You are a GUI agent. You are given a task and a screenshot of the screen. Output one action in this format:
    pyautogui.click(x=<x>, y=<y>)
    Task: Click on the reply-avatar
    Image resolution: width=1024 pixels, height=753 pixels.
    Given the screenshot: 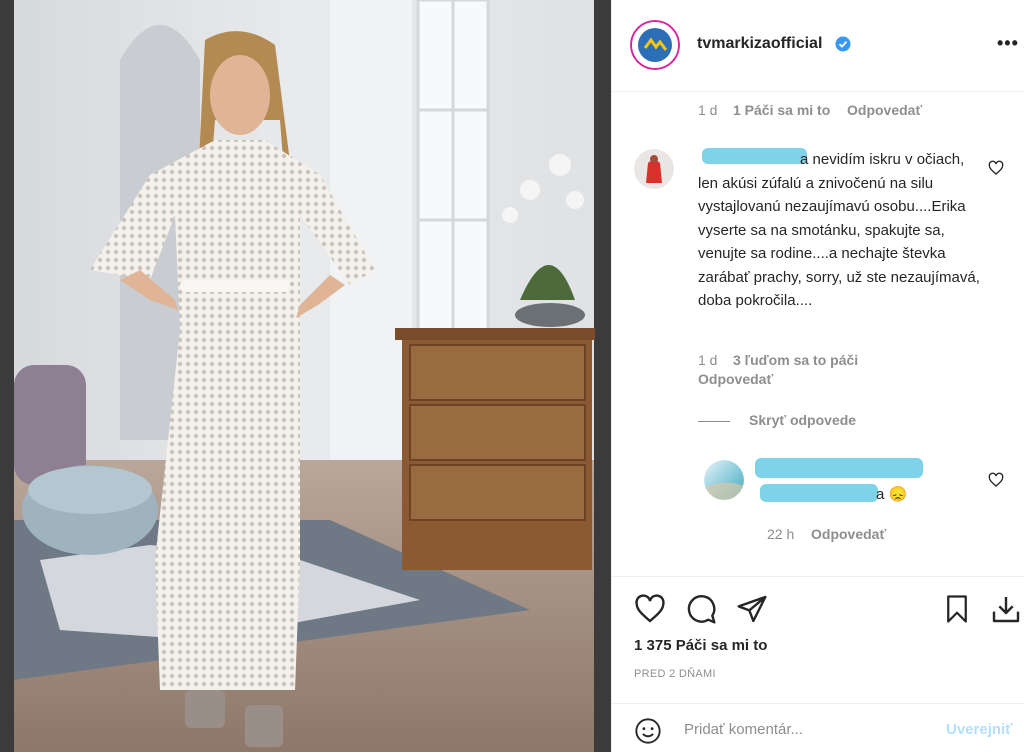 What is the action you would take?
    pyautogui.click(x=724, y=480)
    